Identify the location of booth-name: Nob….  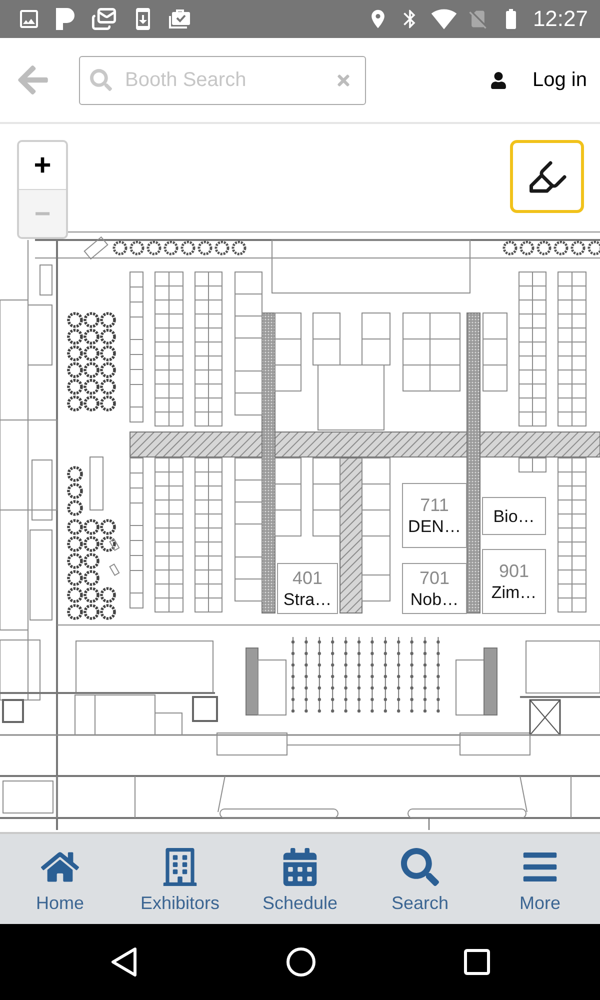
(434, 599).